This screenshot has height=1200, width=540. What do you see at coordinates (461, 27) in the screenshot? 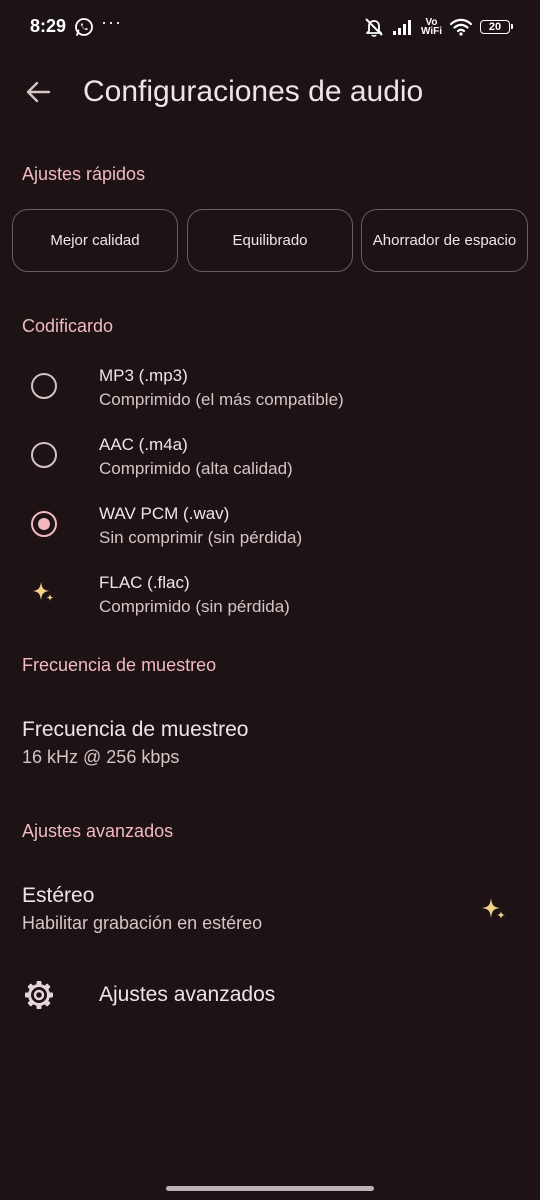
I see `wifi-icon` at bounding box center [461, 27].